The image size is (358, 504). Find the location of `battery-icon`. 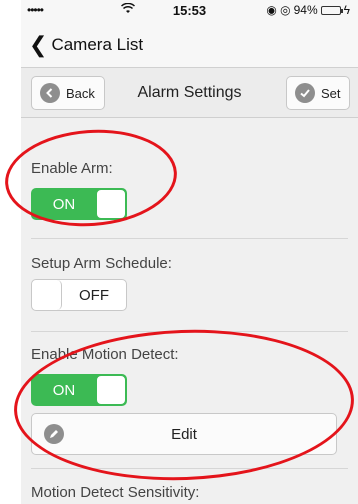

battery-icon is located at coordinates (331, 10).